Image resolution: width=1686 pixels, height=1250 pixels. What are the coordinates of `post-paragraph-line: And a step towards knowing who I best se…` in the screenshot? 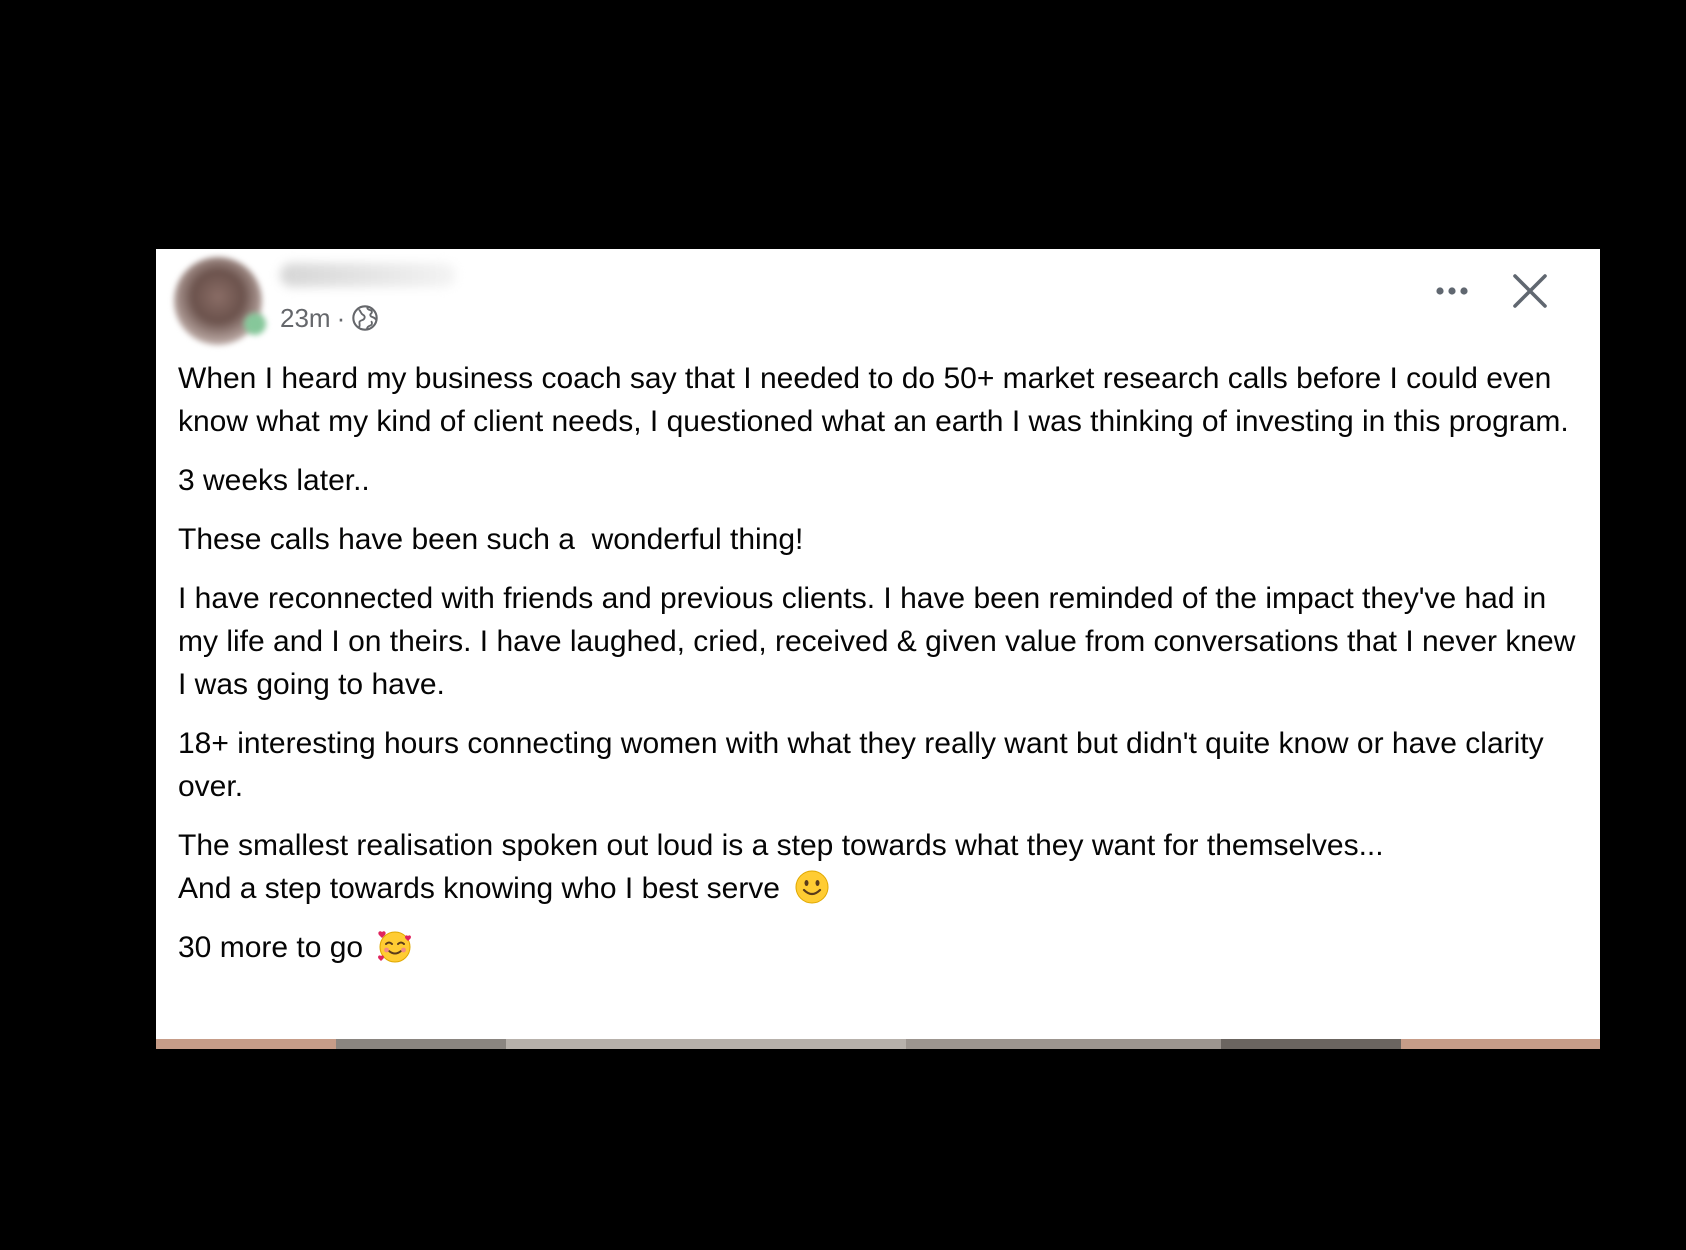 It's located at (479, 888).